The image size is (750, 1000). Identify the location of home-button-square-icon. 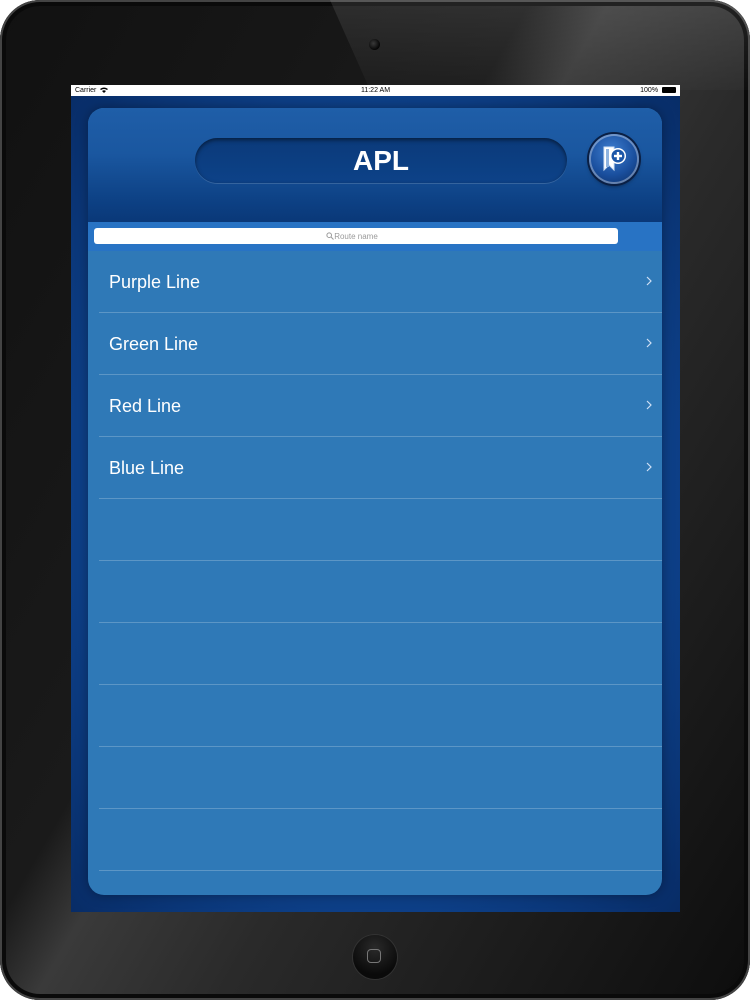
(374, 956).